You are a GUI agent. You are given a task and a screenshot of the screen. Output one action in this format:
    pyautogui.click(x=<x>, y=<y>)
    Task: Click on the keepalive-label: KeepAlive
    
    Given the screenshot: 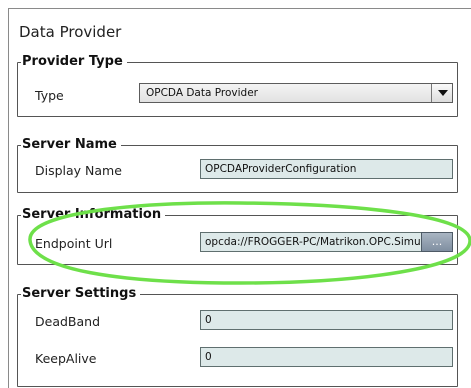 What is the action you would take?
    pyautogui.click(x=66, y=358)
    